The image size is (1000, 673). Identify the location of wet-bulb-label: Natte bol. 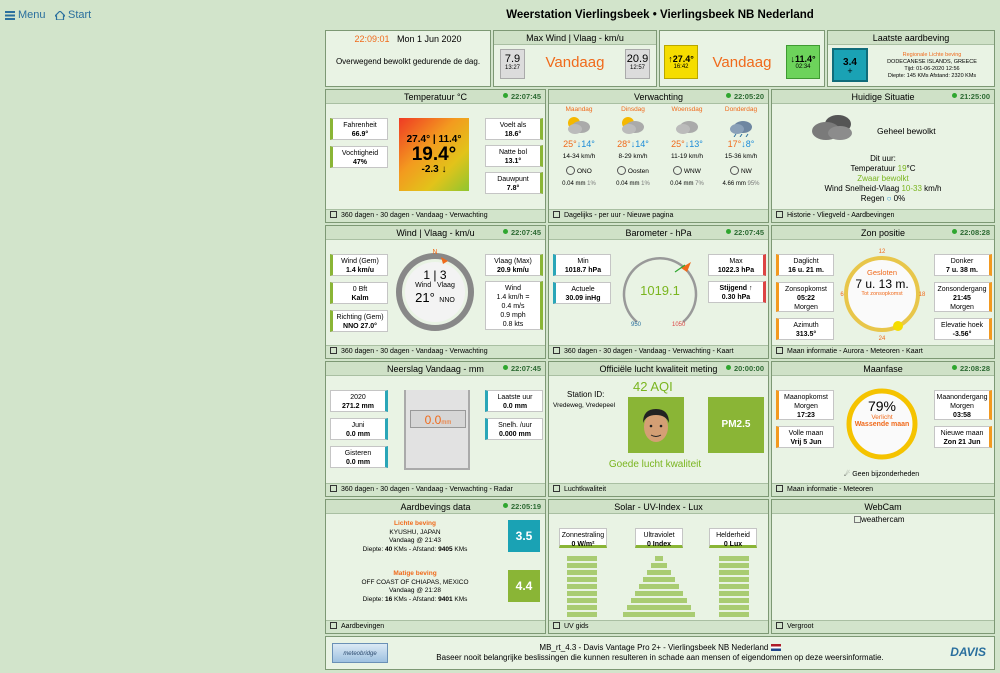
(513, 152).